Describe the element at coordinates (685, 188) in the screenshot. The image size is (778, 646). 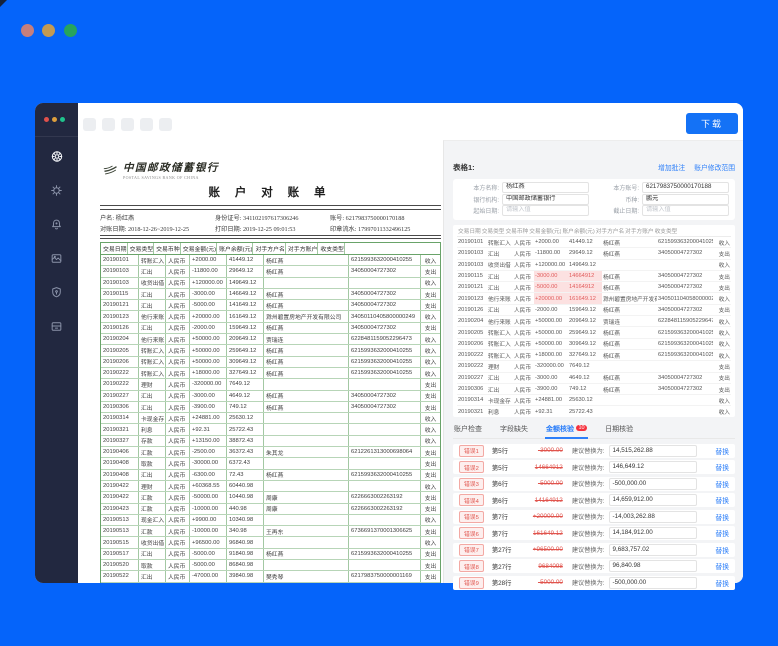
I see `field-input: 6217983750000170188` at that location.